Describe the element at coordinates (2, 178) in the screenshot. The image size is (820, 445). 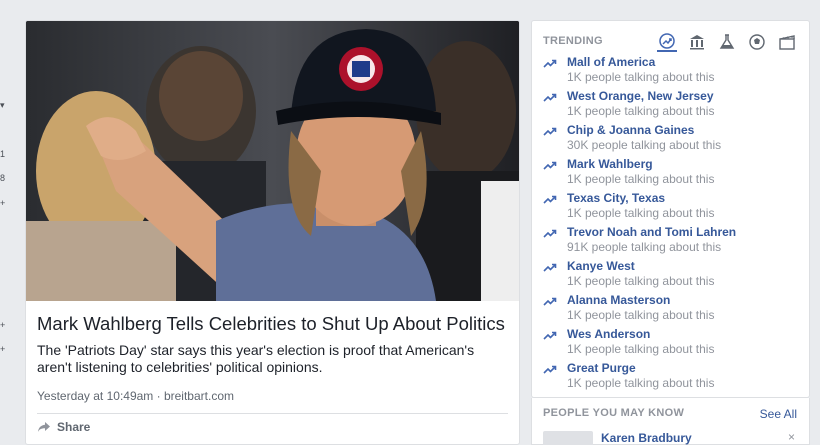
I see `left-nav-count: 8` at that location.